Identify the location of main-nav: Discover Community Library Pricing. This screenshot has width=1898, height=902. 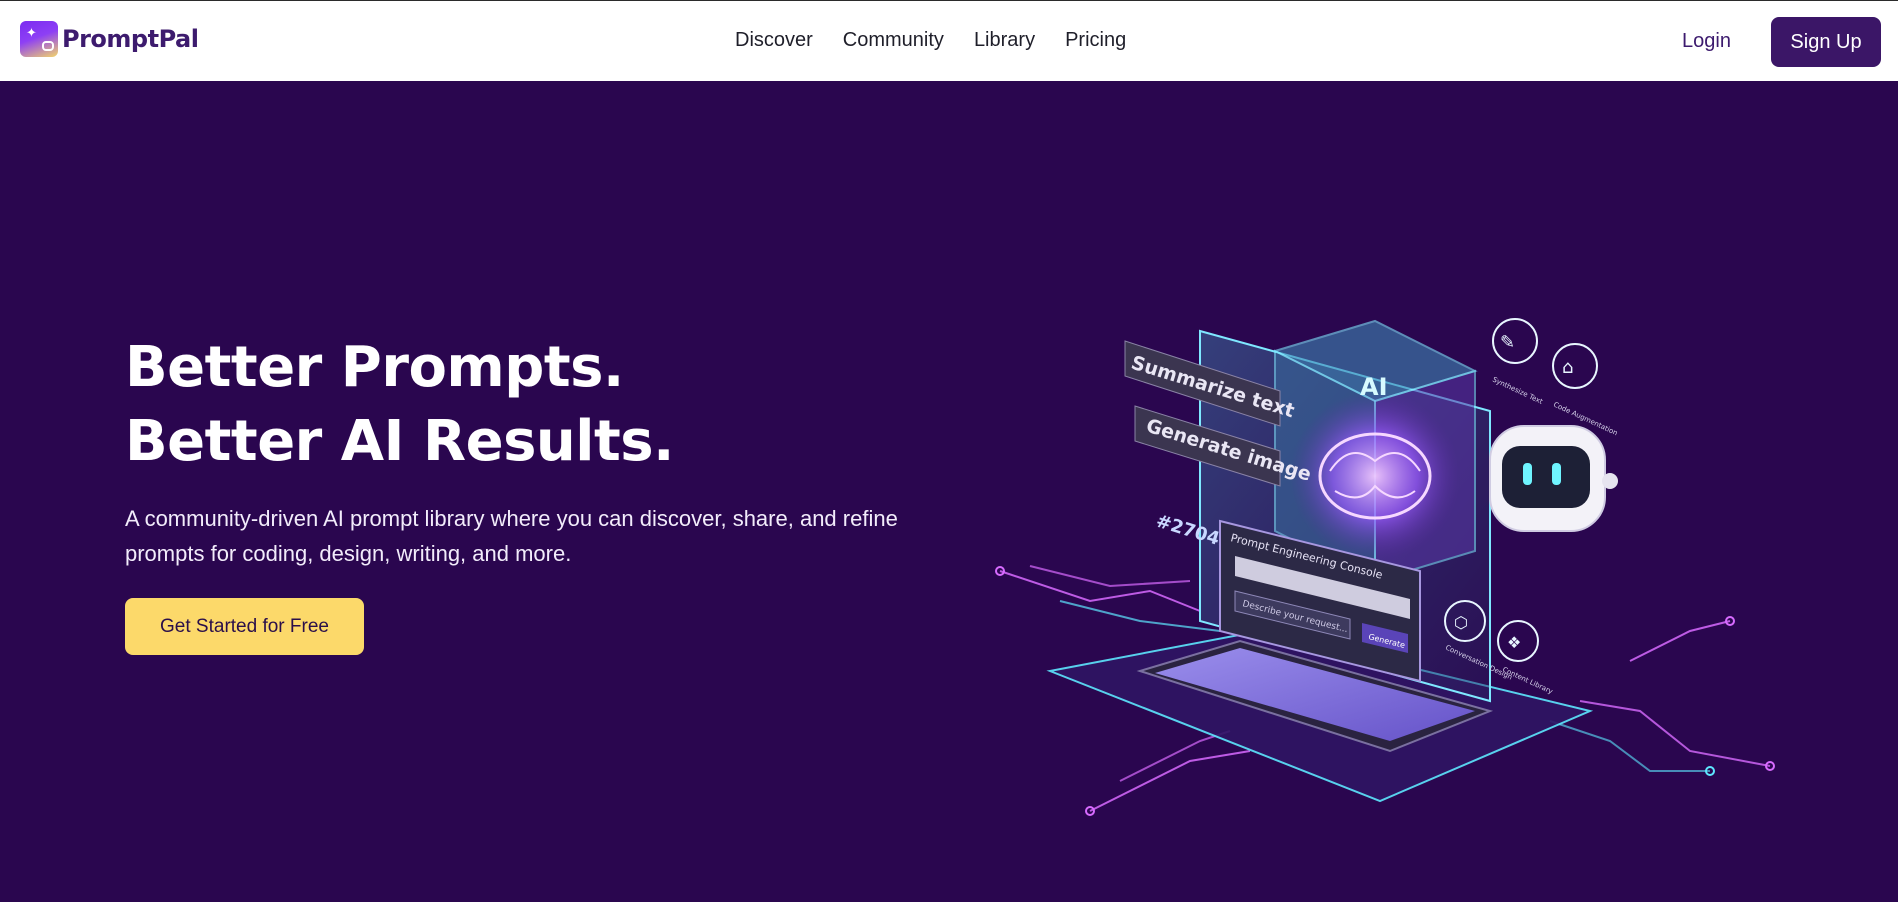
(930, 40).